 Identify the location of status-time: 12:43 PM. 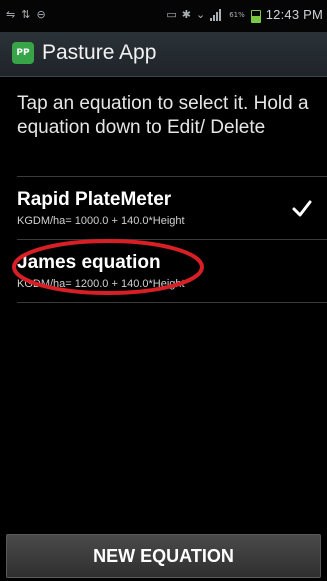
(294, 14).